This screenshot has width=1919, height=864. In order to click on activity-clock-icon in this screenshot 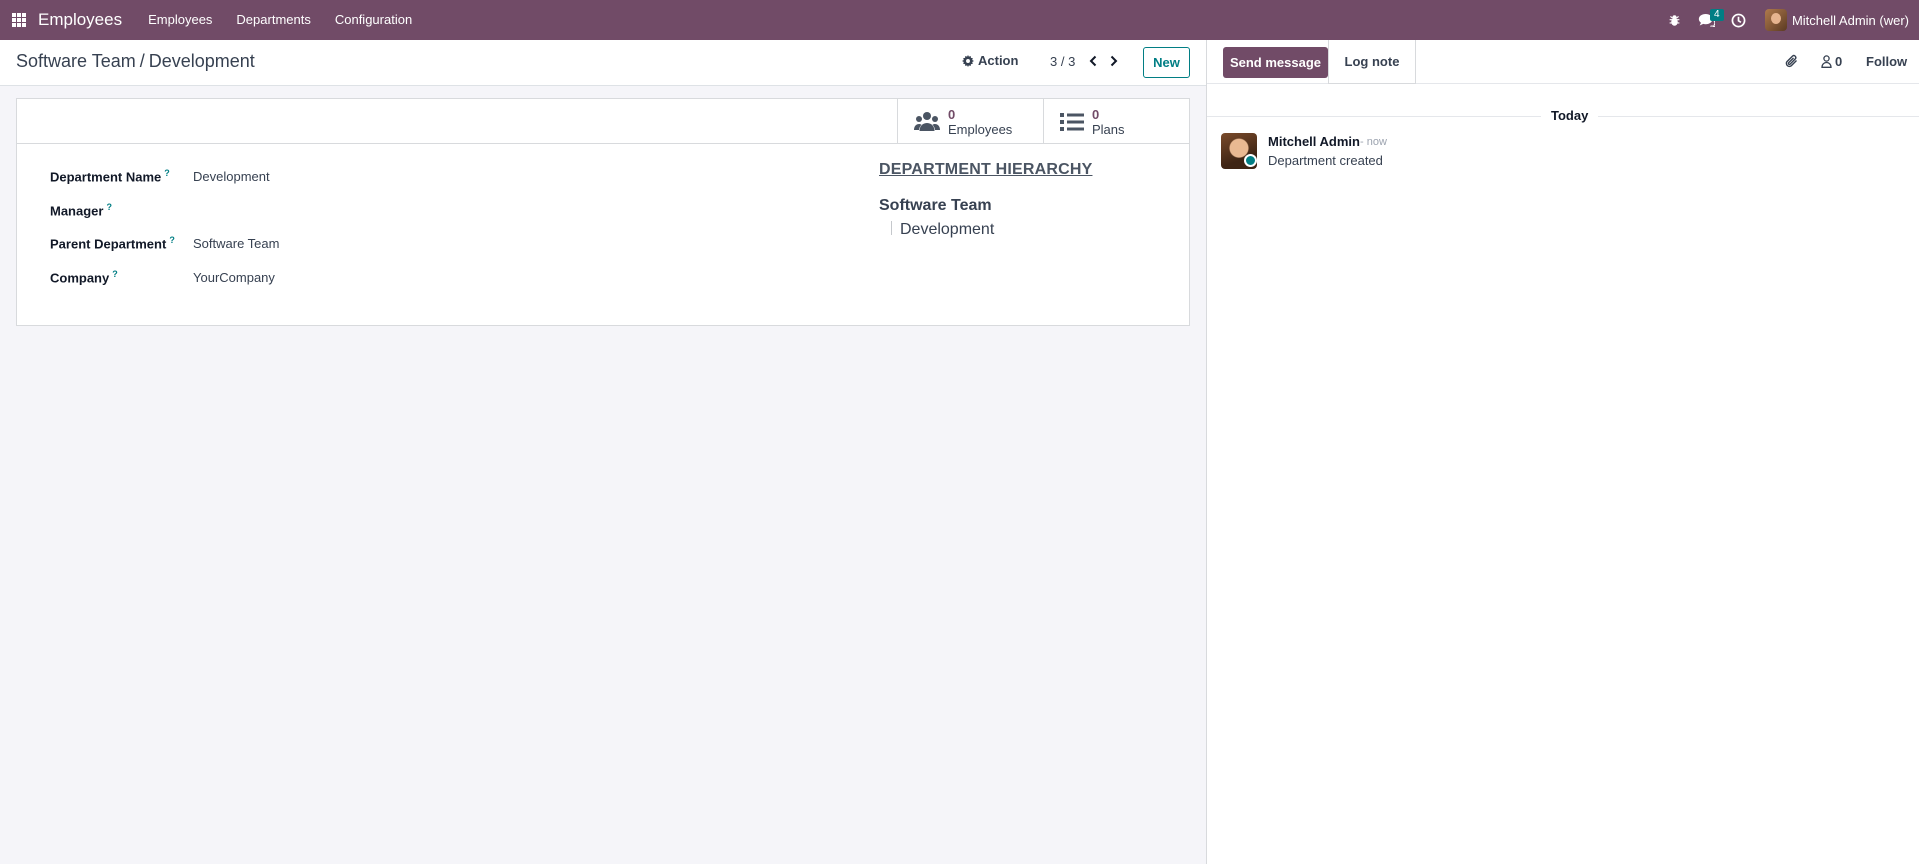, I will do `click(1739, 20)`.